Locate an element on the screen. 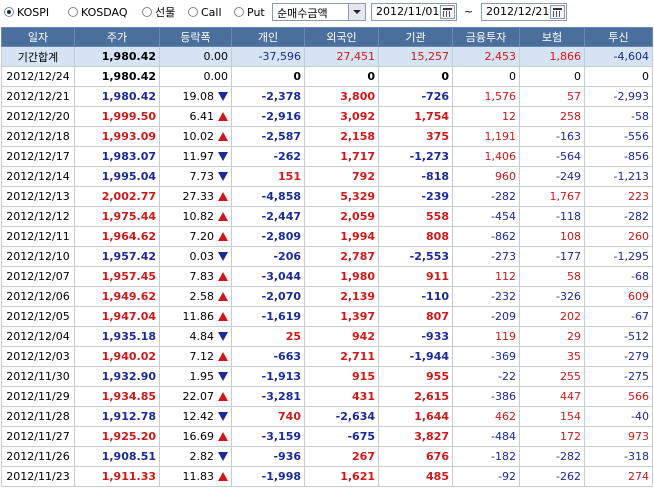  row-insurance: -564 is located at coordinates (552, 156).